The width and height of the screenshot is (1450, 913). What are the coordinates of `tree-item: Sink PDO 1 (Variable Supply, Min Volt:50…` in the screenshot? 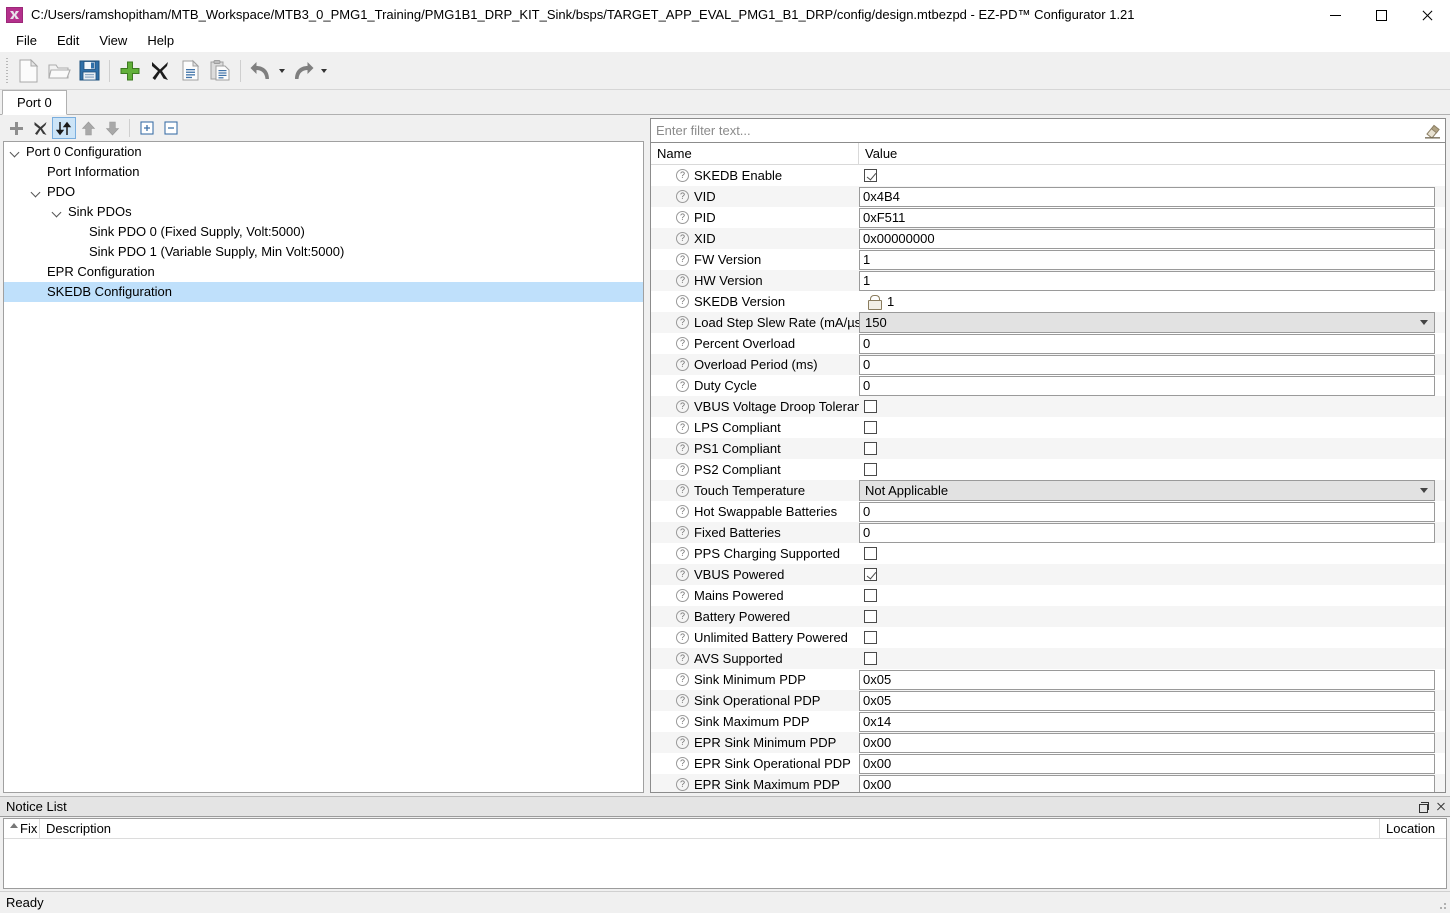 It's located at (323, 252).